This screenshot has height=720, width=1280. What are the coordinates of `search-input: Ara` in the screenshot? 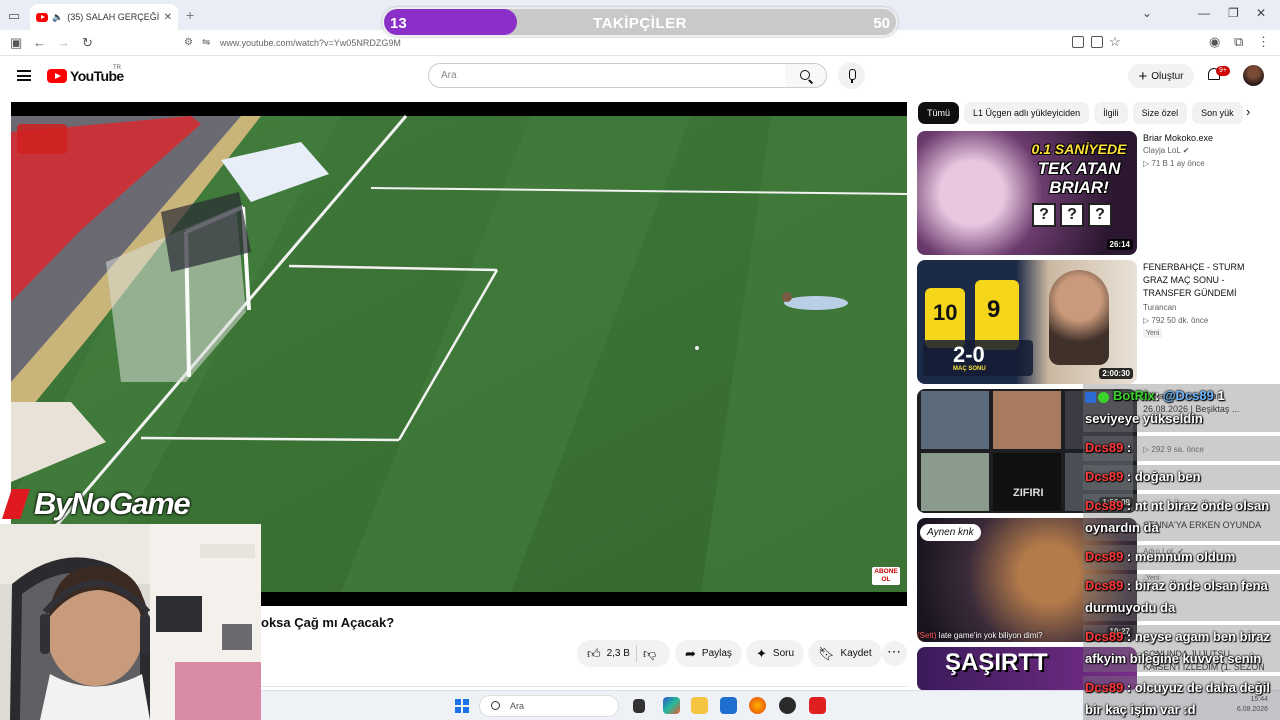 It's located at (607, 75).